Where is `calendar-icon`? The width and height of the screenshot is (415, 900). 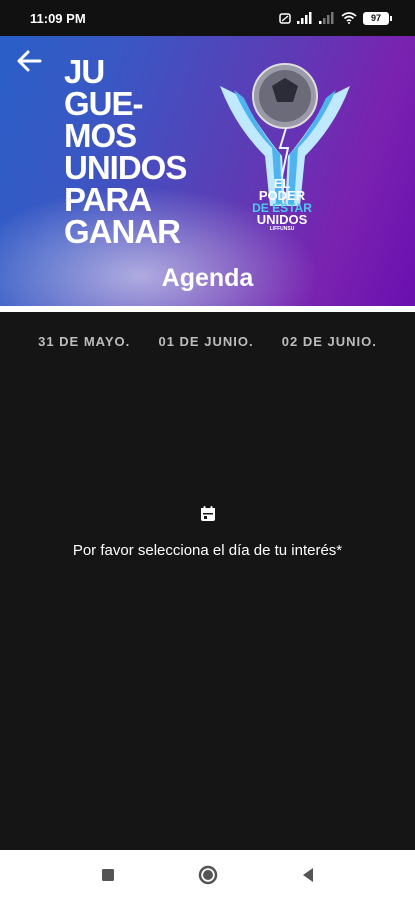 calendar-icon is located at coordinates (207, 513).